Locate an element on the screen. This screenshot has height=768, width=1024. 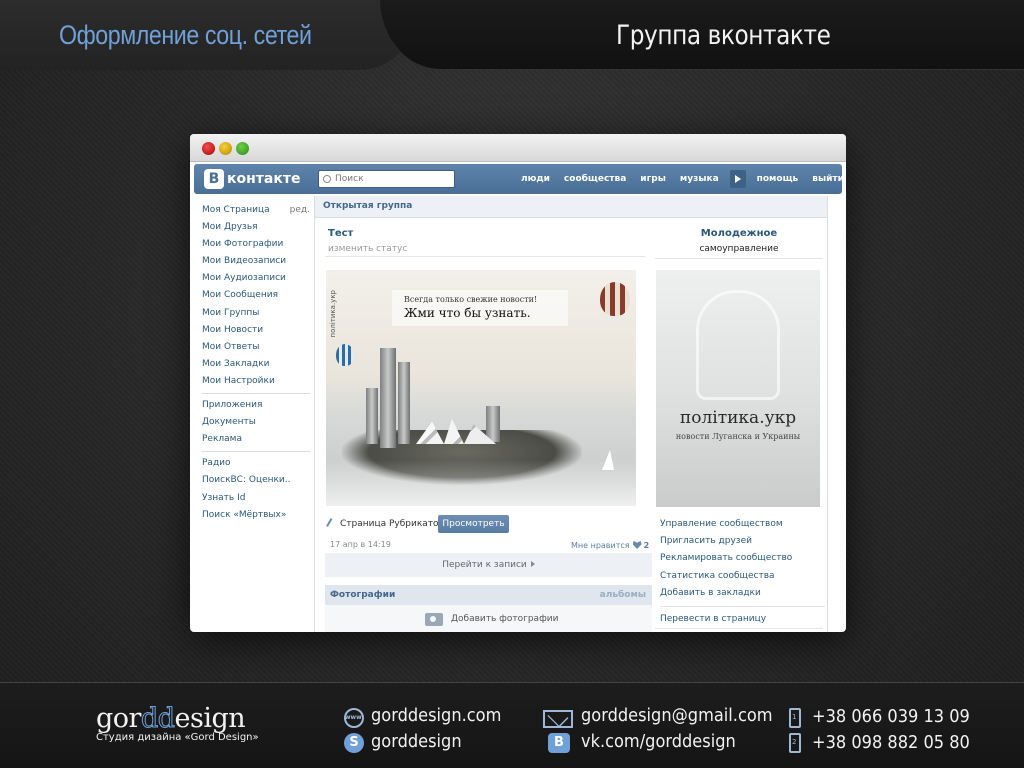
minimize-window-button is located at coordinates (225, 148).